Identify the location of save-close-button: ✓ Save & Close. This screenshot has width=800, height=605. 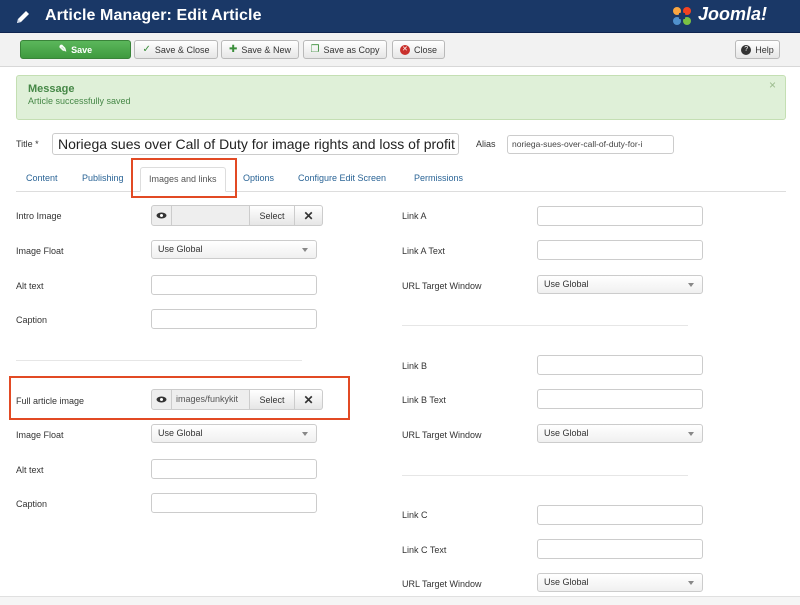
(176, 49).